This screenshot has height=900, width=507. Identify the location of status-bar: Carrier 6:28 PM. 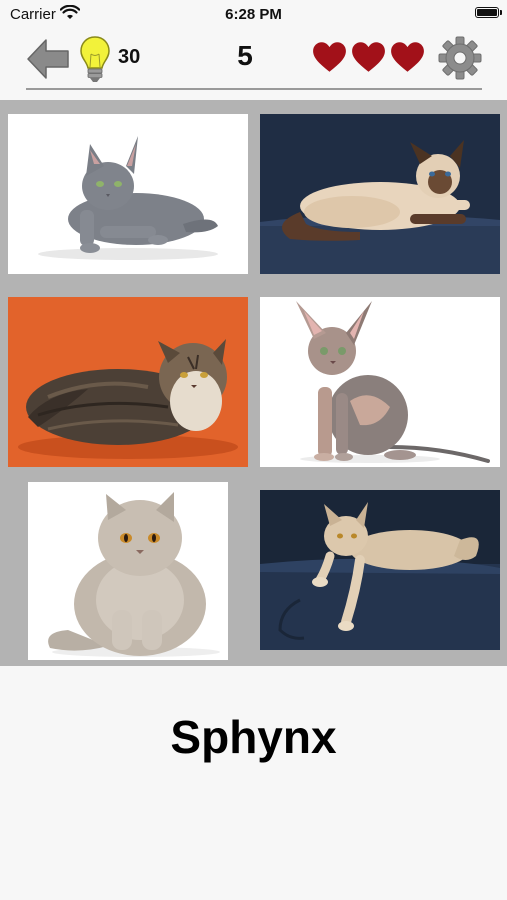
(253, 15).